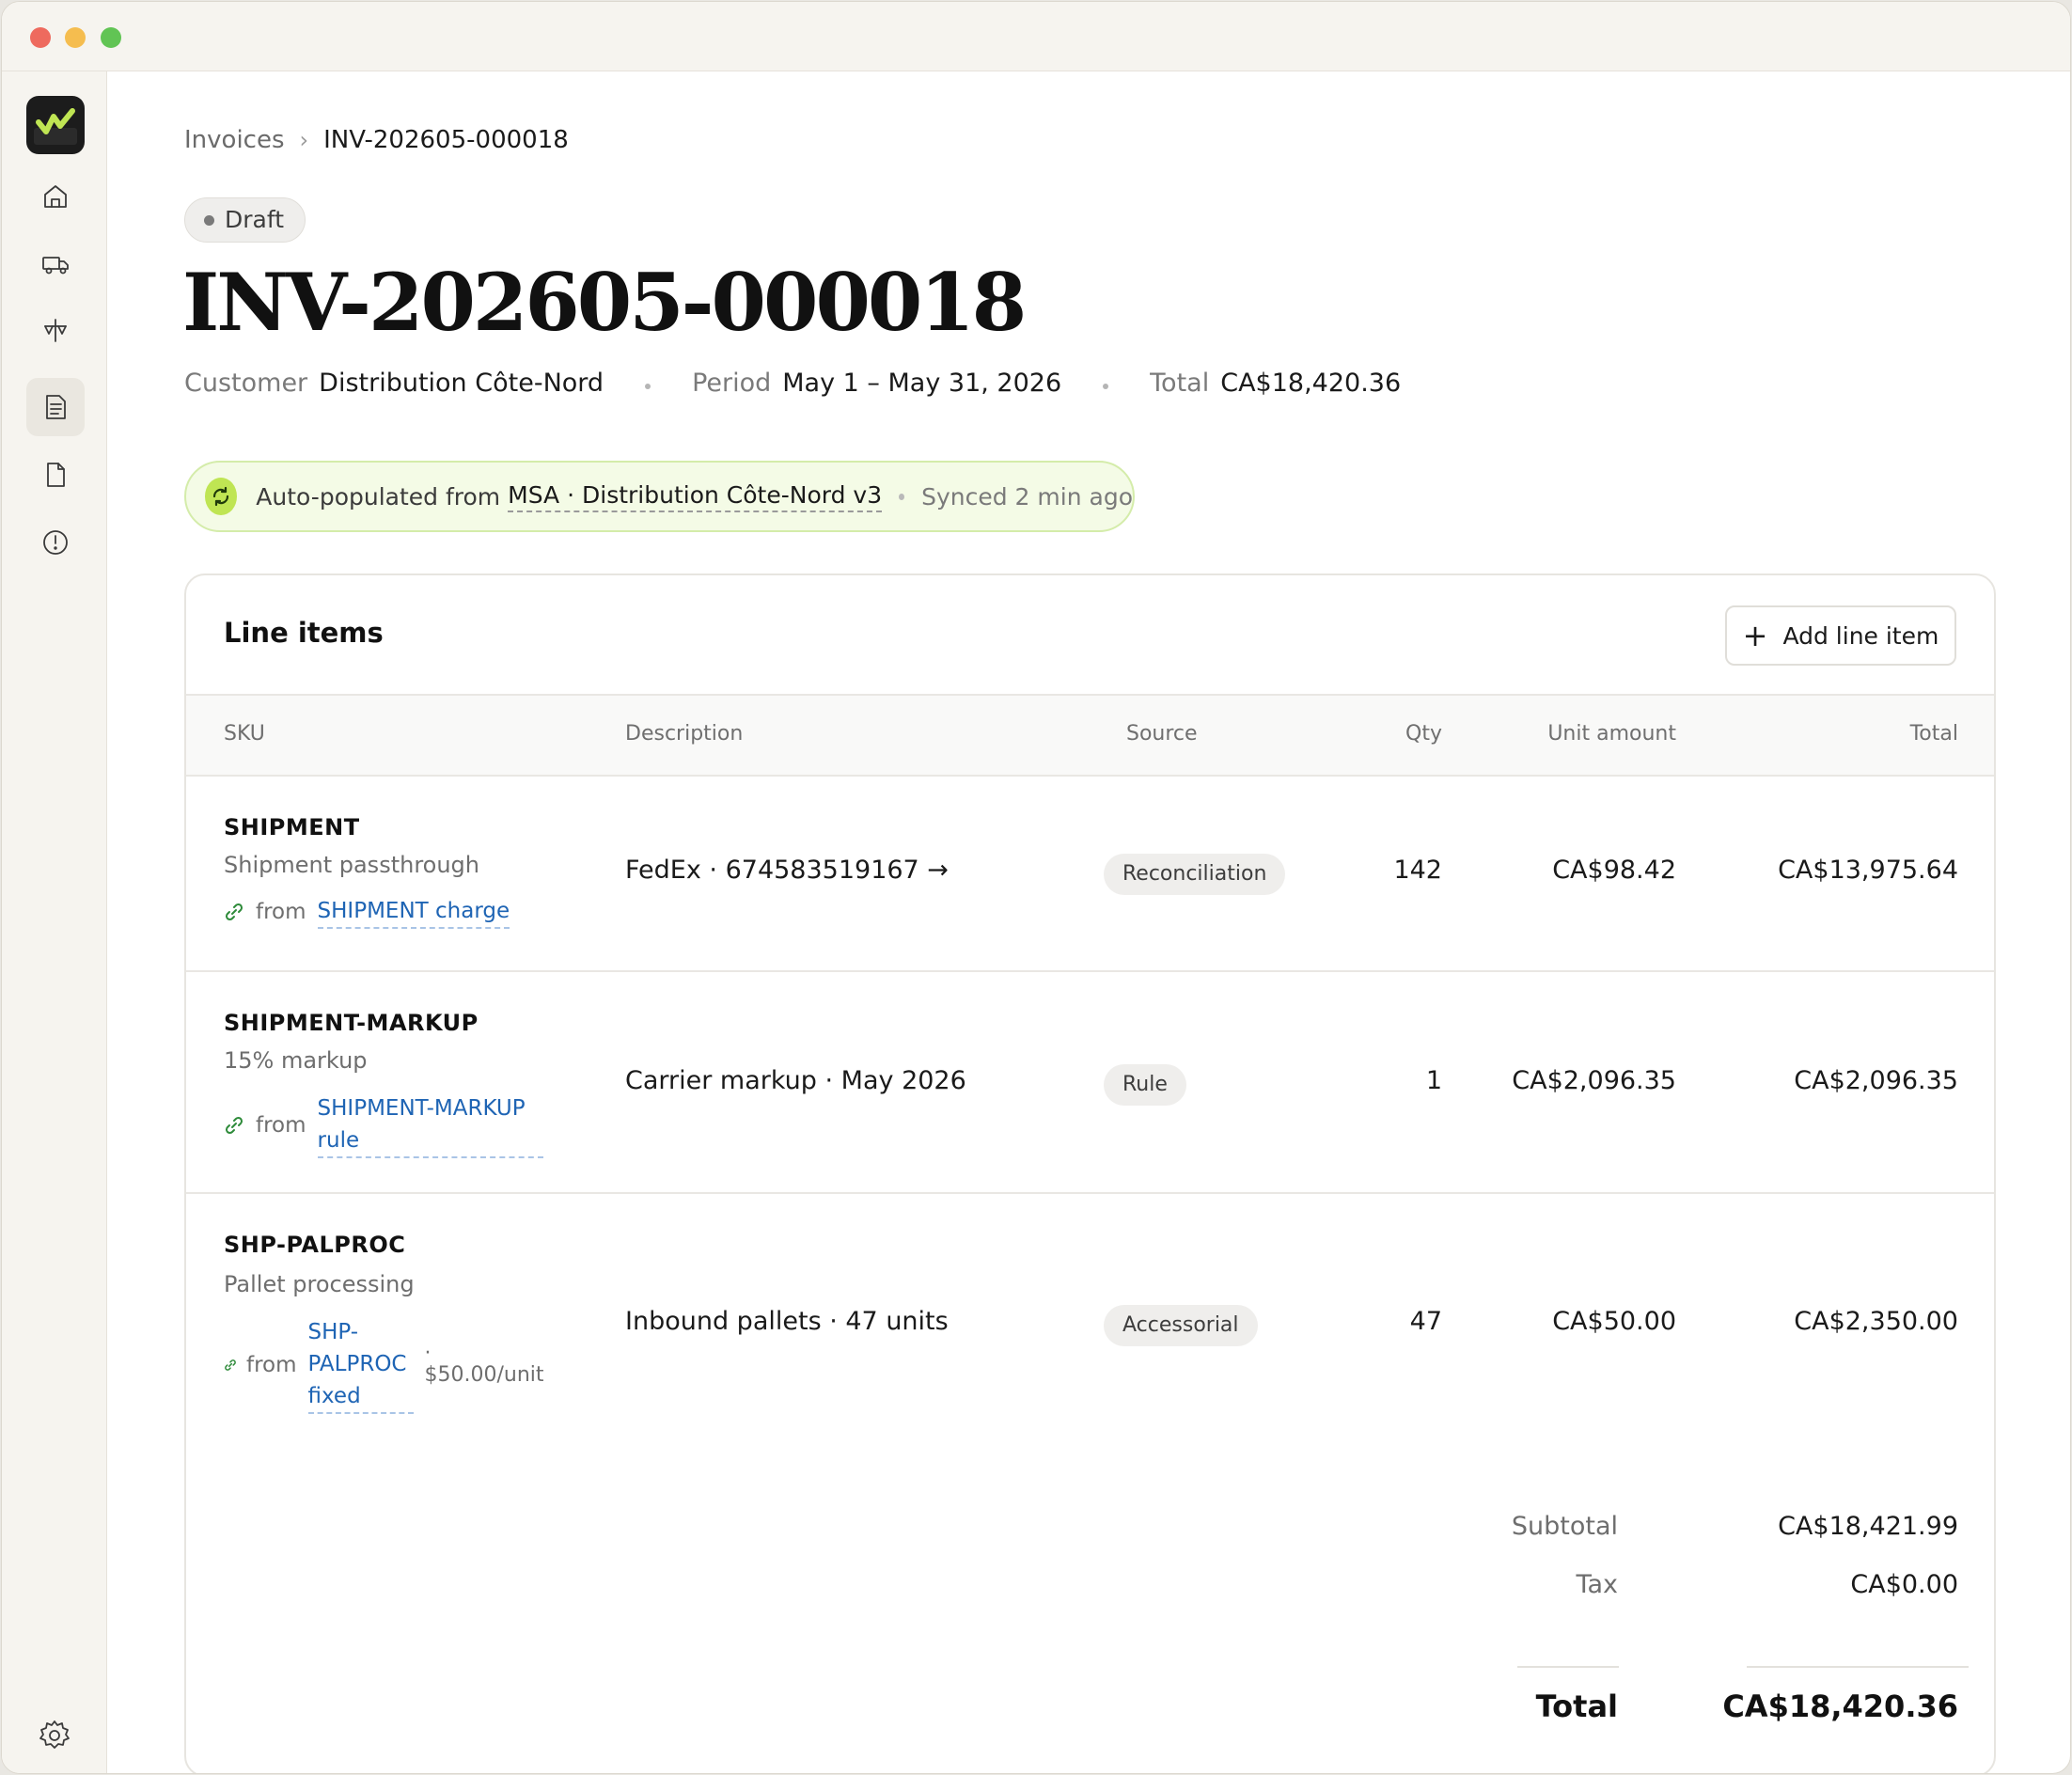  Describe the element at coordinates (484, 1374) in the screenshot. I see `unit-note-text: $50.00/unit` at that location.